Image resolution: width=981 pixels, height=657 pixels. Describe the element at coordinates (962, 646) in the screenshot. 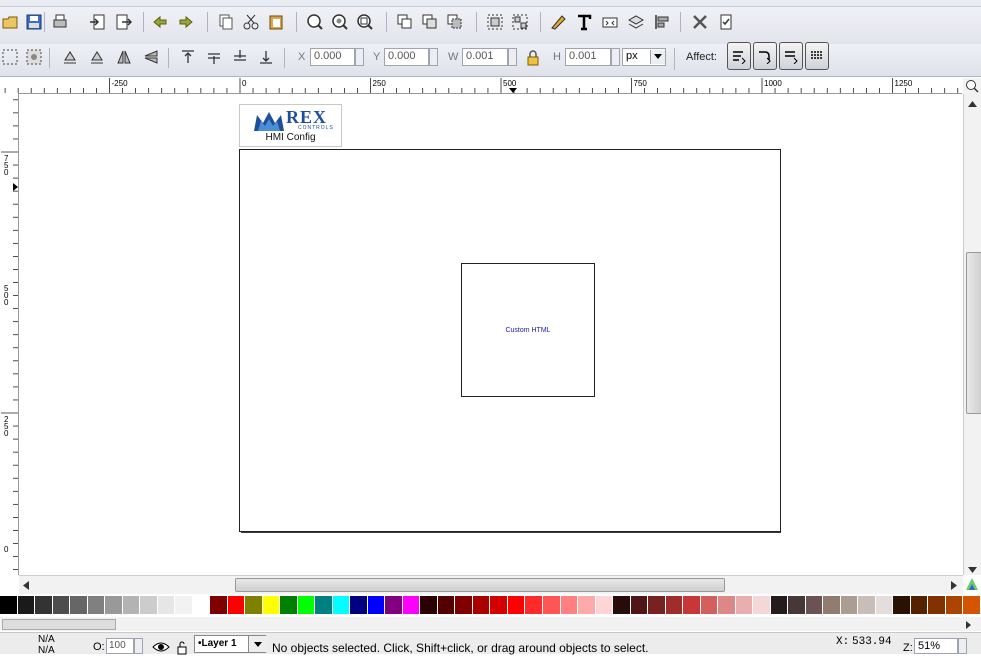

I see `zoom-stepper` at that location.